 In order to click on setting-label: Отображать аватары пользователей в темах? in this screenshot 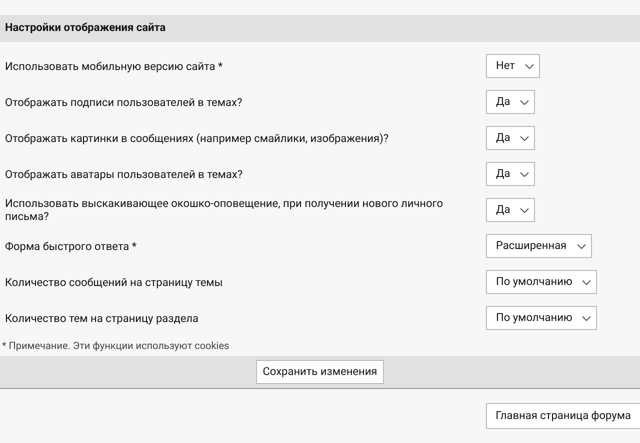, I will do `click(124, 174)`.